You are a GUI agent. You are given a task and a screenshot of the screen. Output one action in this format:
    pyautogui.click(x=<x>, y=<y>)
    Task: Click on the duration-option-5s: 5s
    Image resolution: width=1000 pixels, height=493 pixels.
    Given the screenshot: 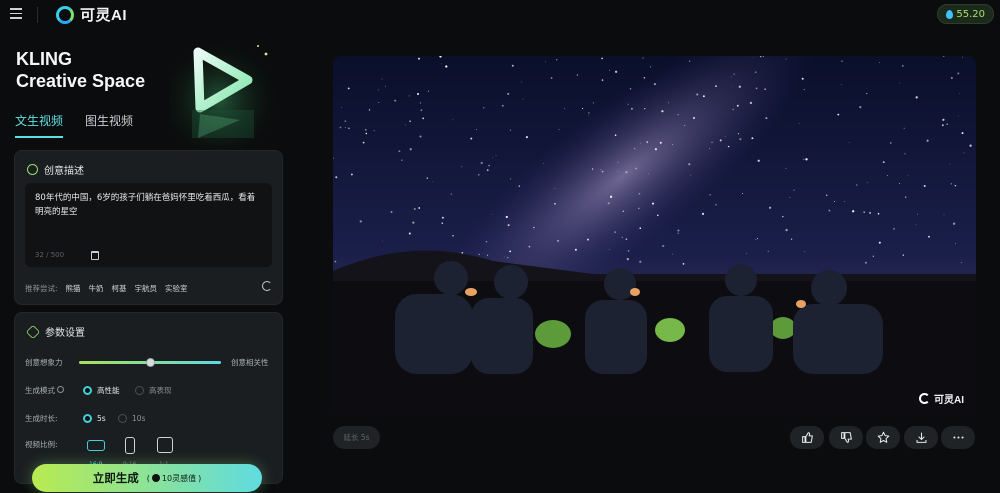 What is the action you would take?
    pyautogui.click(x=100, y=418)
    